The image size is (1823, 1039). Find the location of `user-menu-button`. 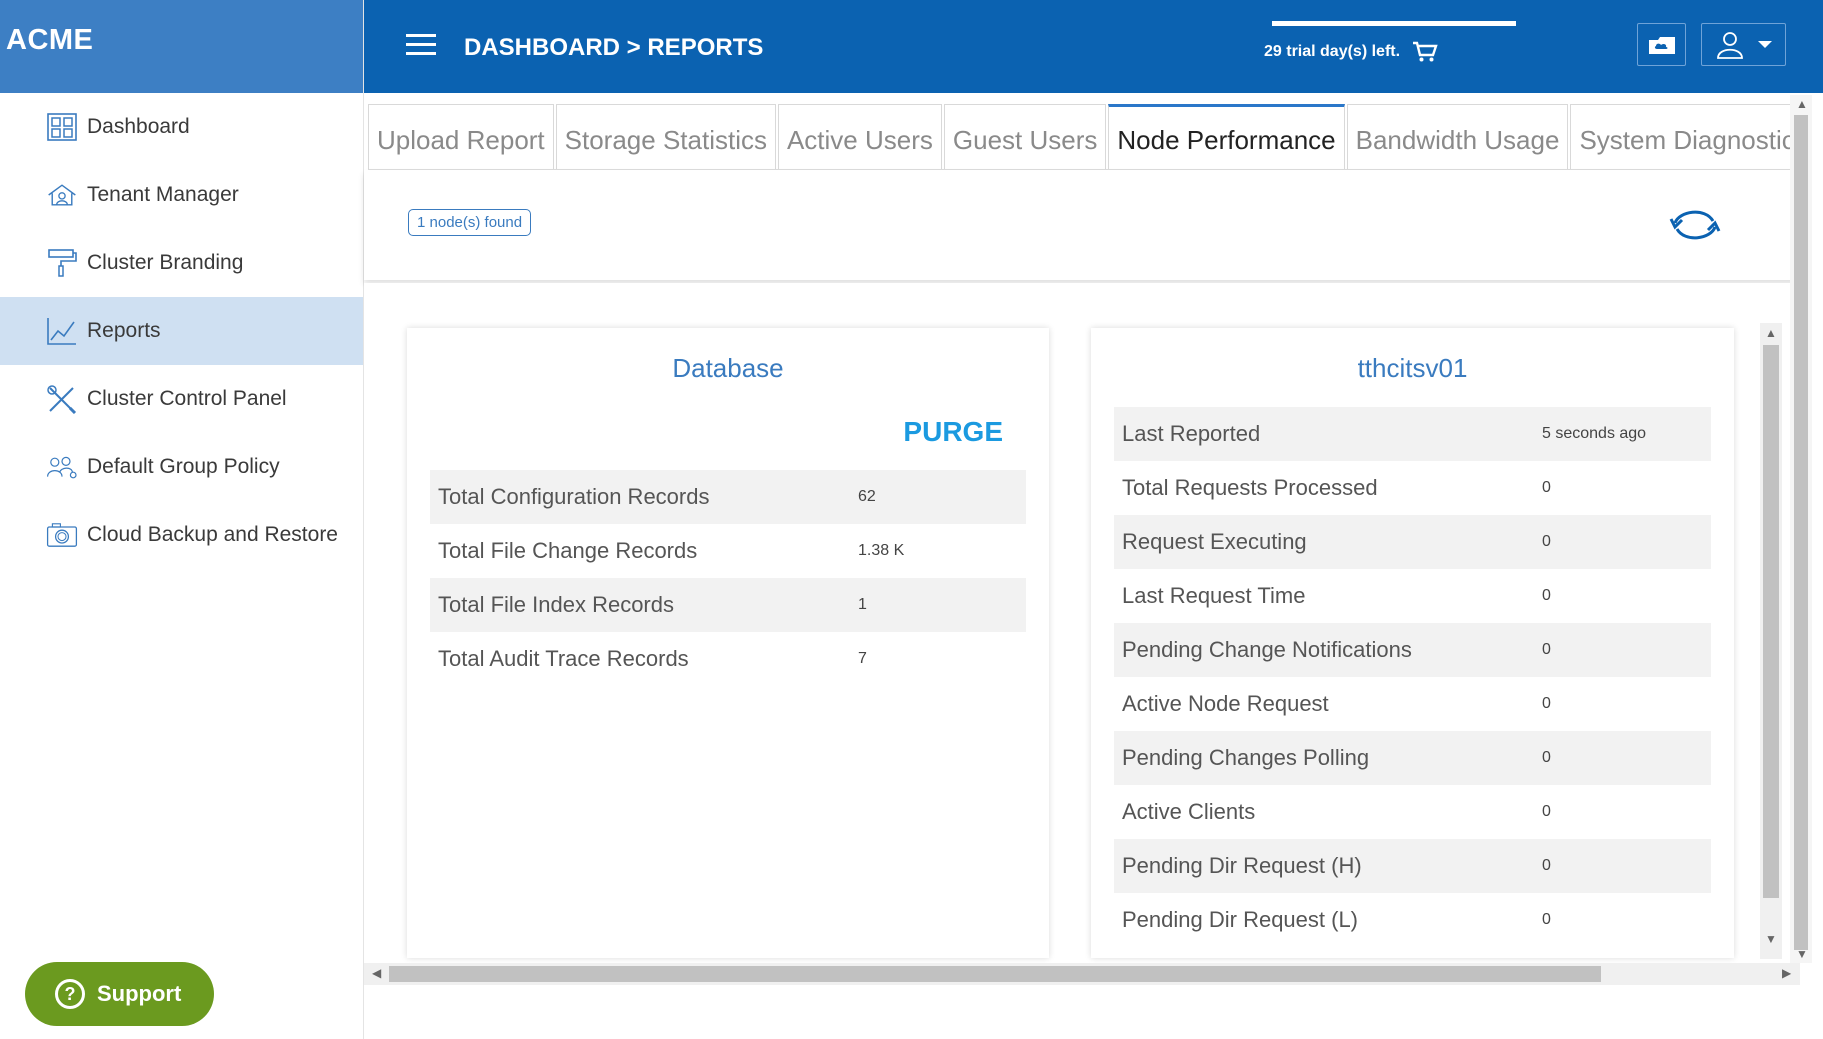

user-menu-button is located at coordinates (1743, 44).